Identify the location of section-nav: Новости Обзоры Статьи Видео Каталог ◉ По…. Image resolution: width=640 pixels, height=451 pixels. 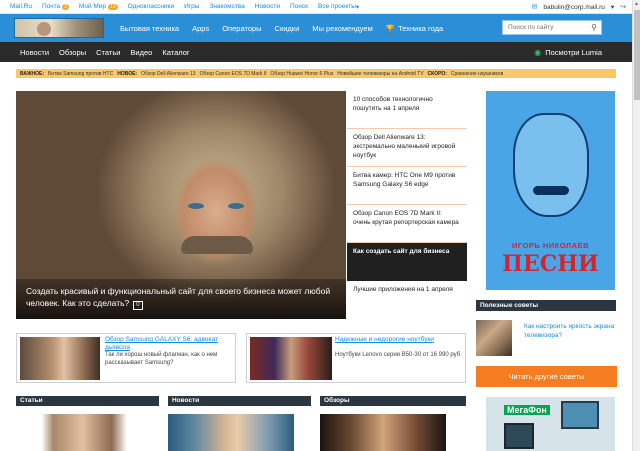
(316, 52).